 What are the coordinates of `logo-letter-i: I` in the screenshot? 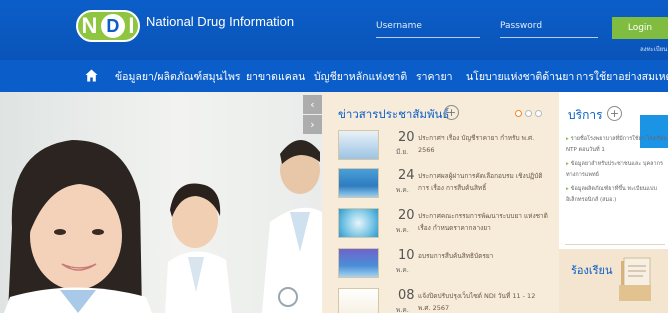 It's located at (131, 25).